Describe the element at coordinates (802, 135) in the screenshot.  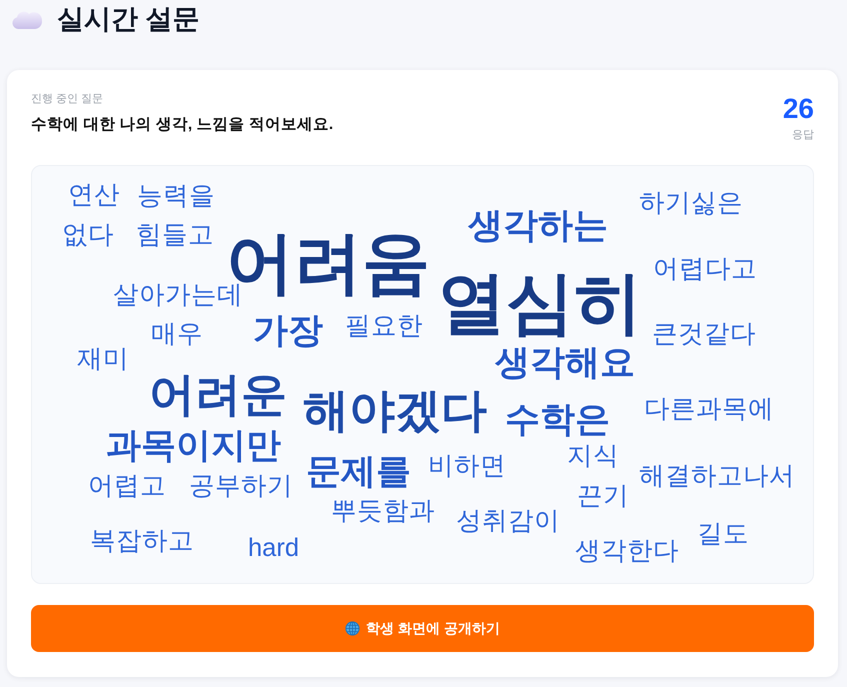
I see `response-label: 응답` at that location.